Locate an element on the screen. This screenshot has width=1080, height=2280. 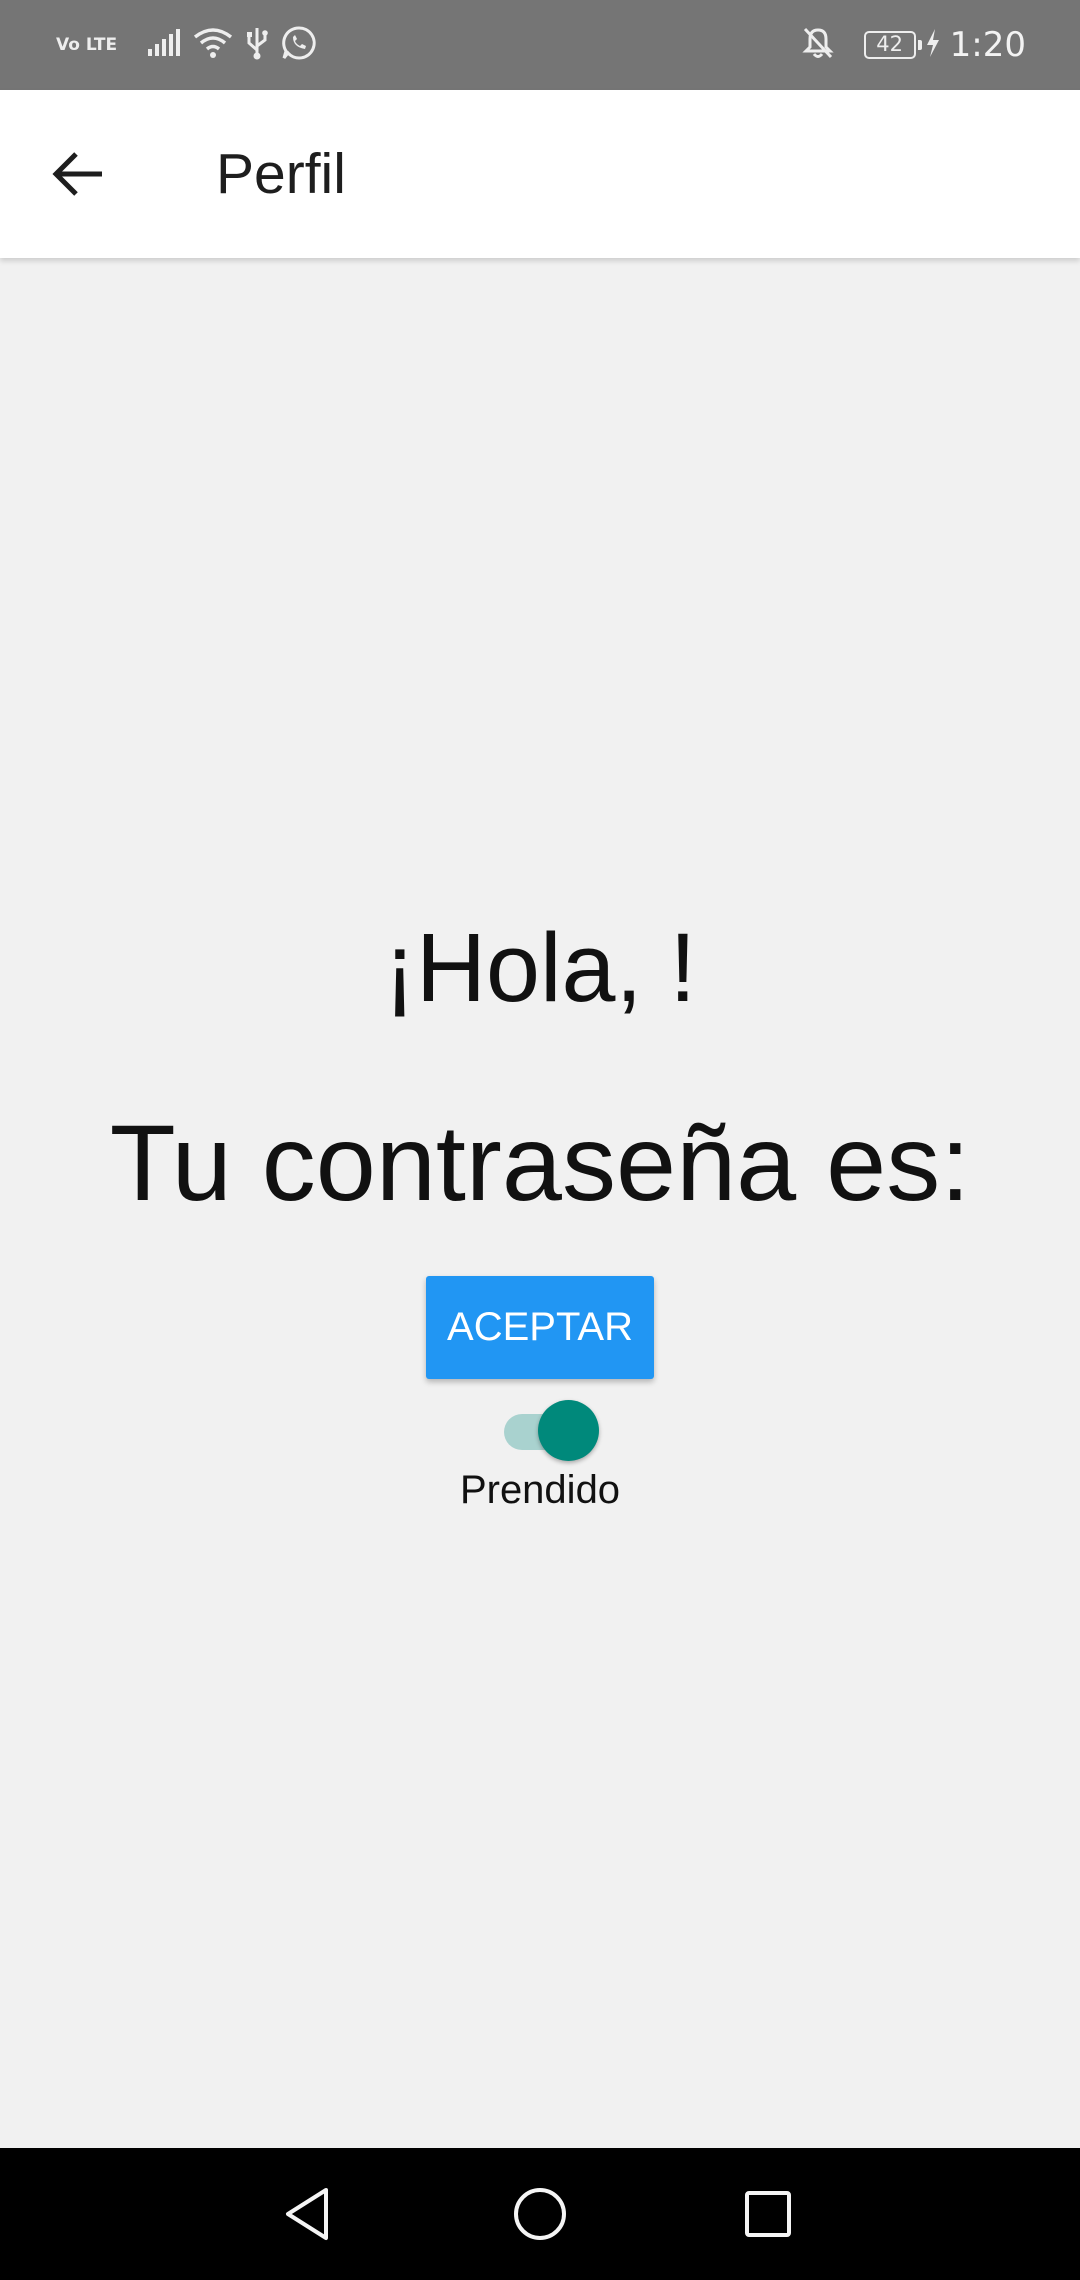
switch-thumb is located at coordinates (568, 1430).